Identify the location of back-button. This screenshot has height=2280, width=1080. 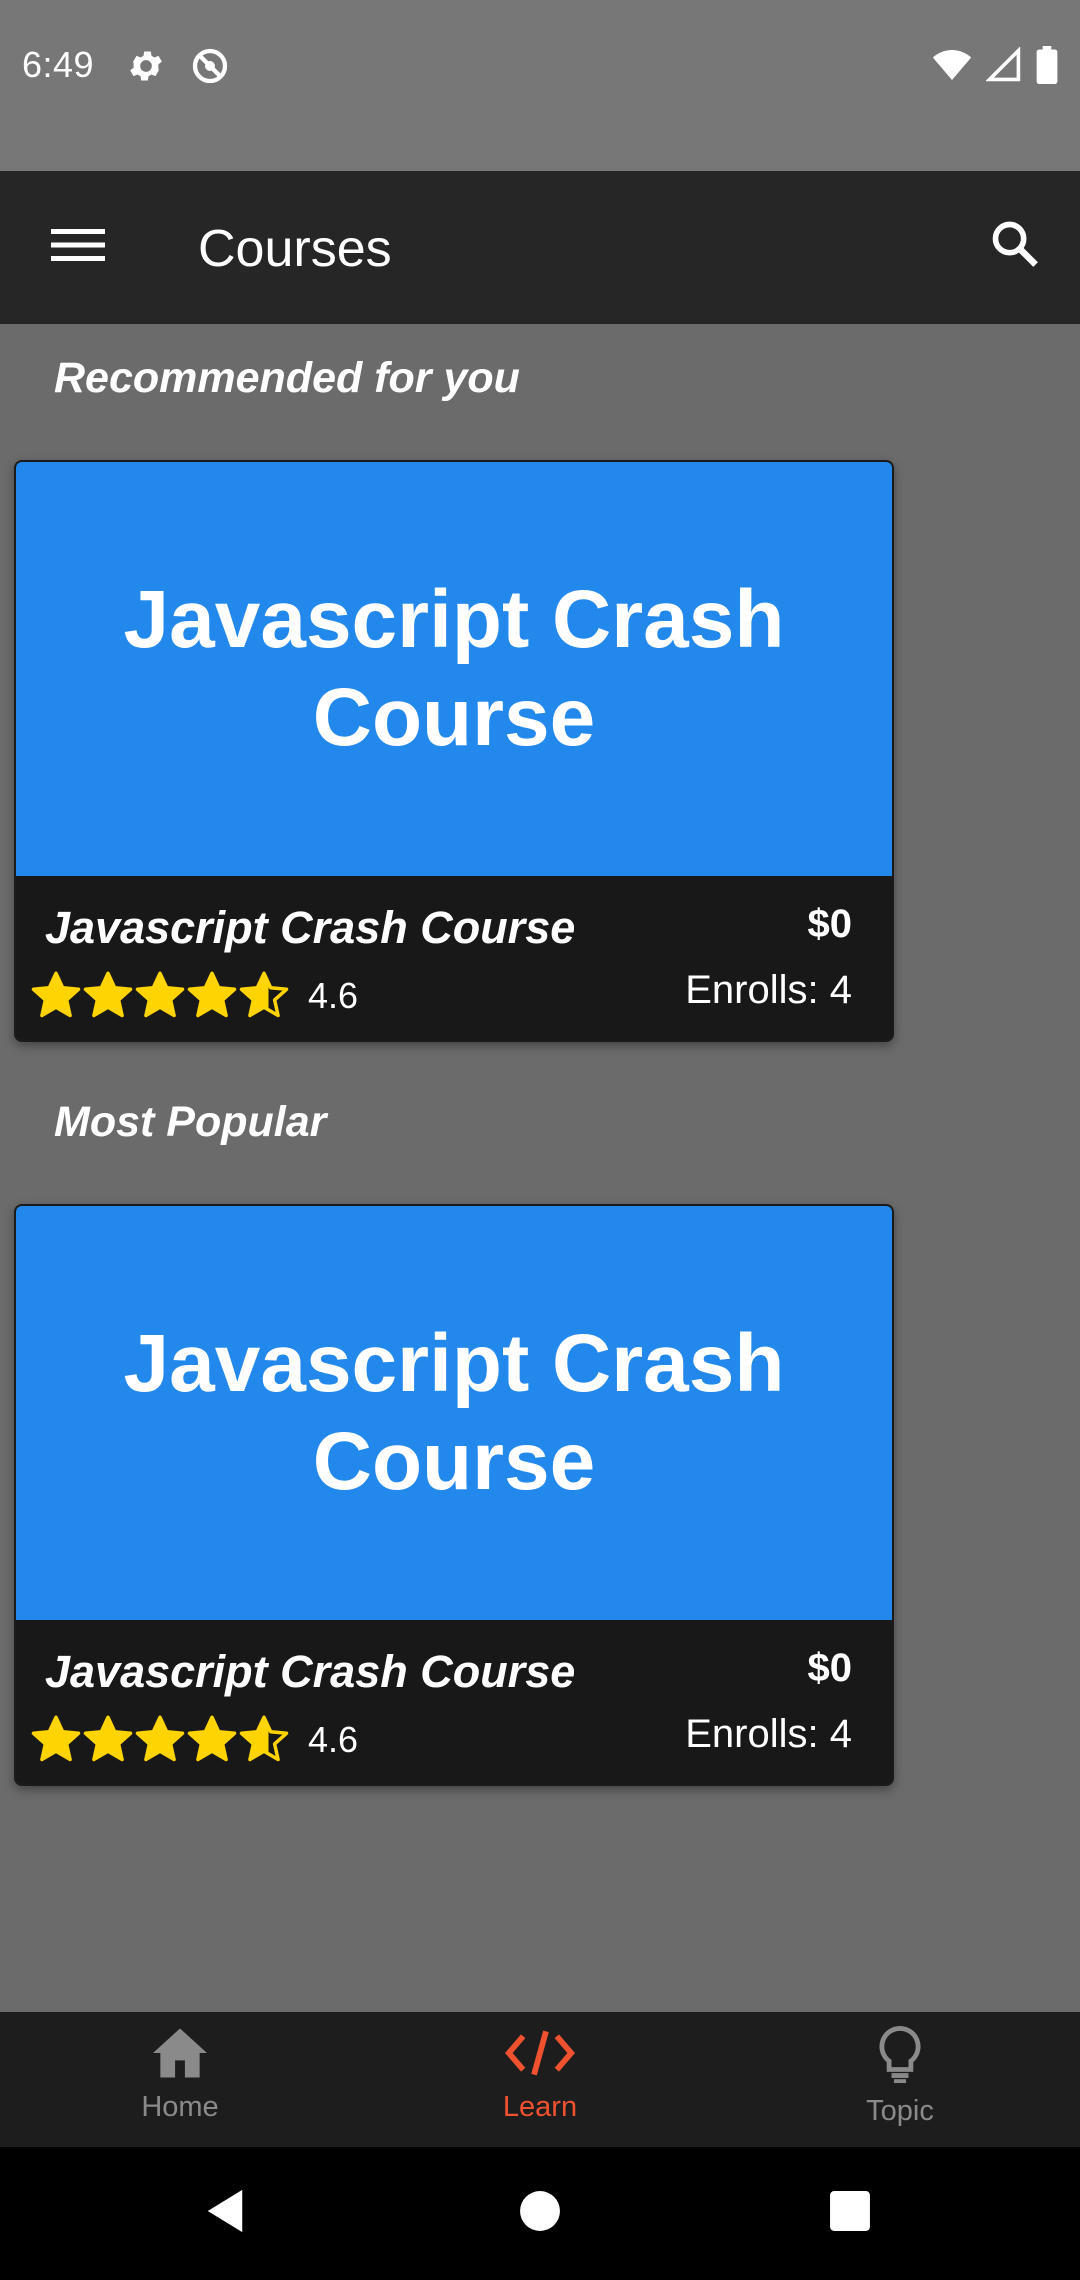
(225, 2213).